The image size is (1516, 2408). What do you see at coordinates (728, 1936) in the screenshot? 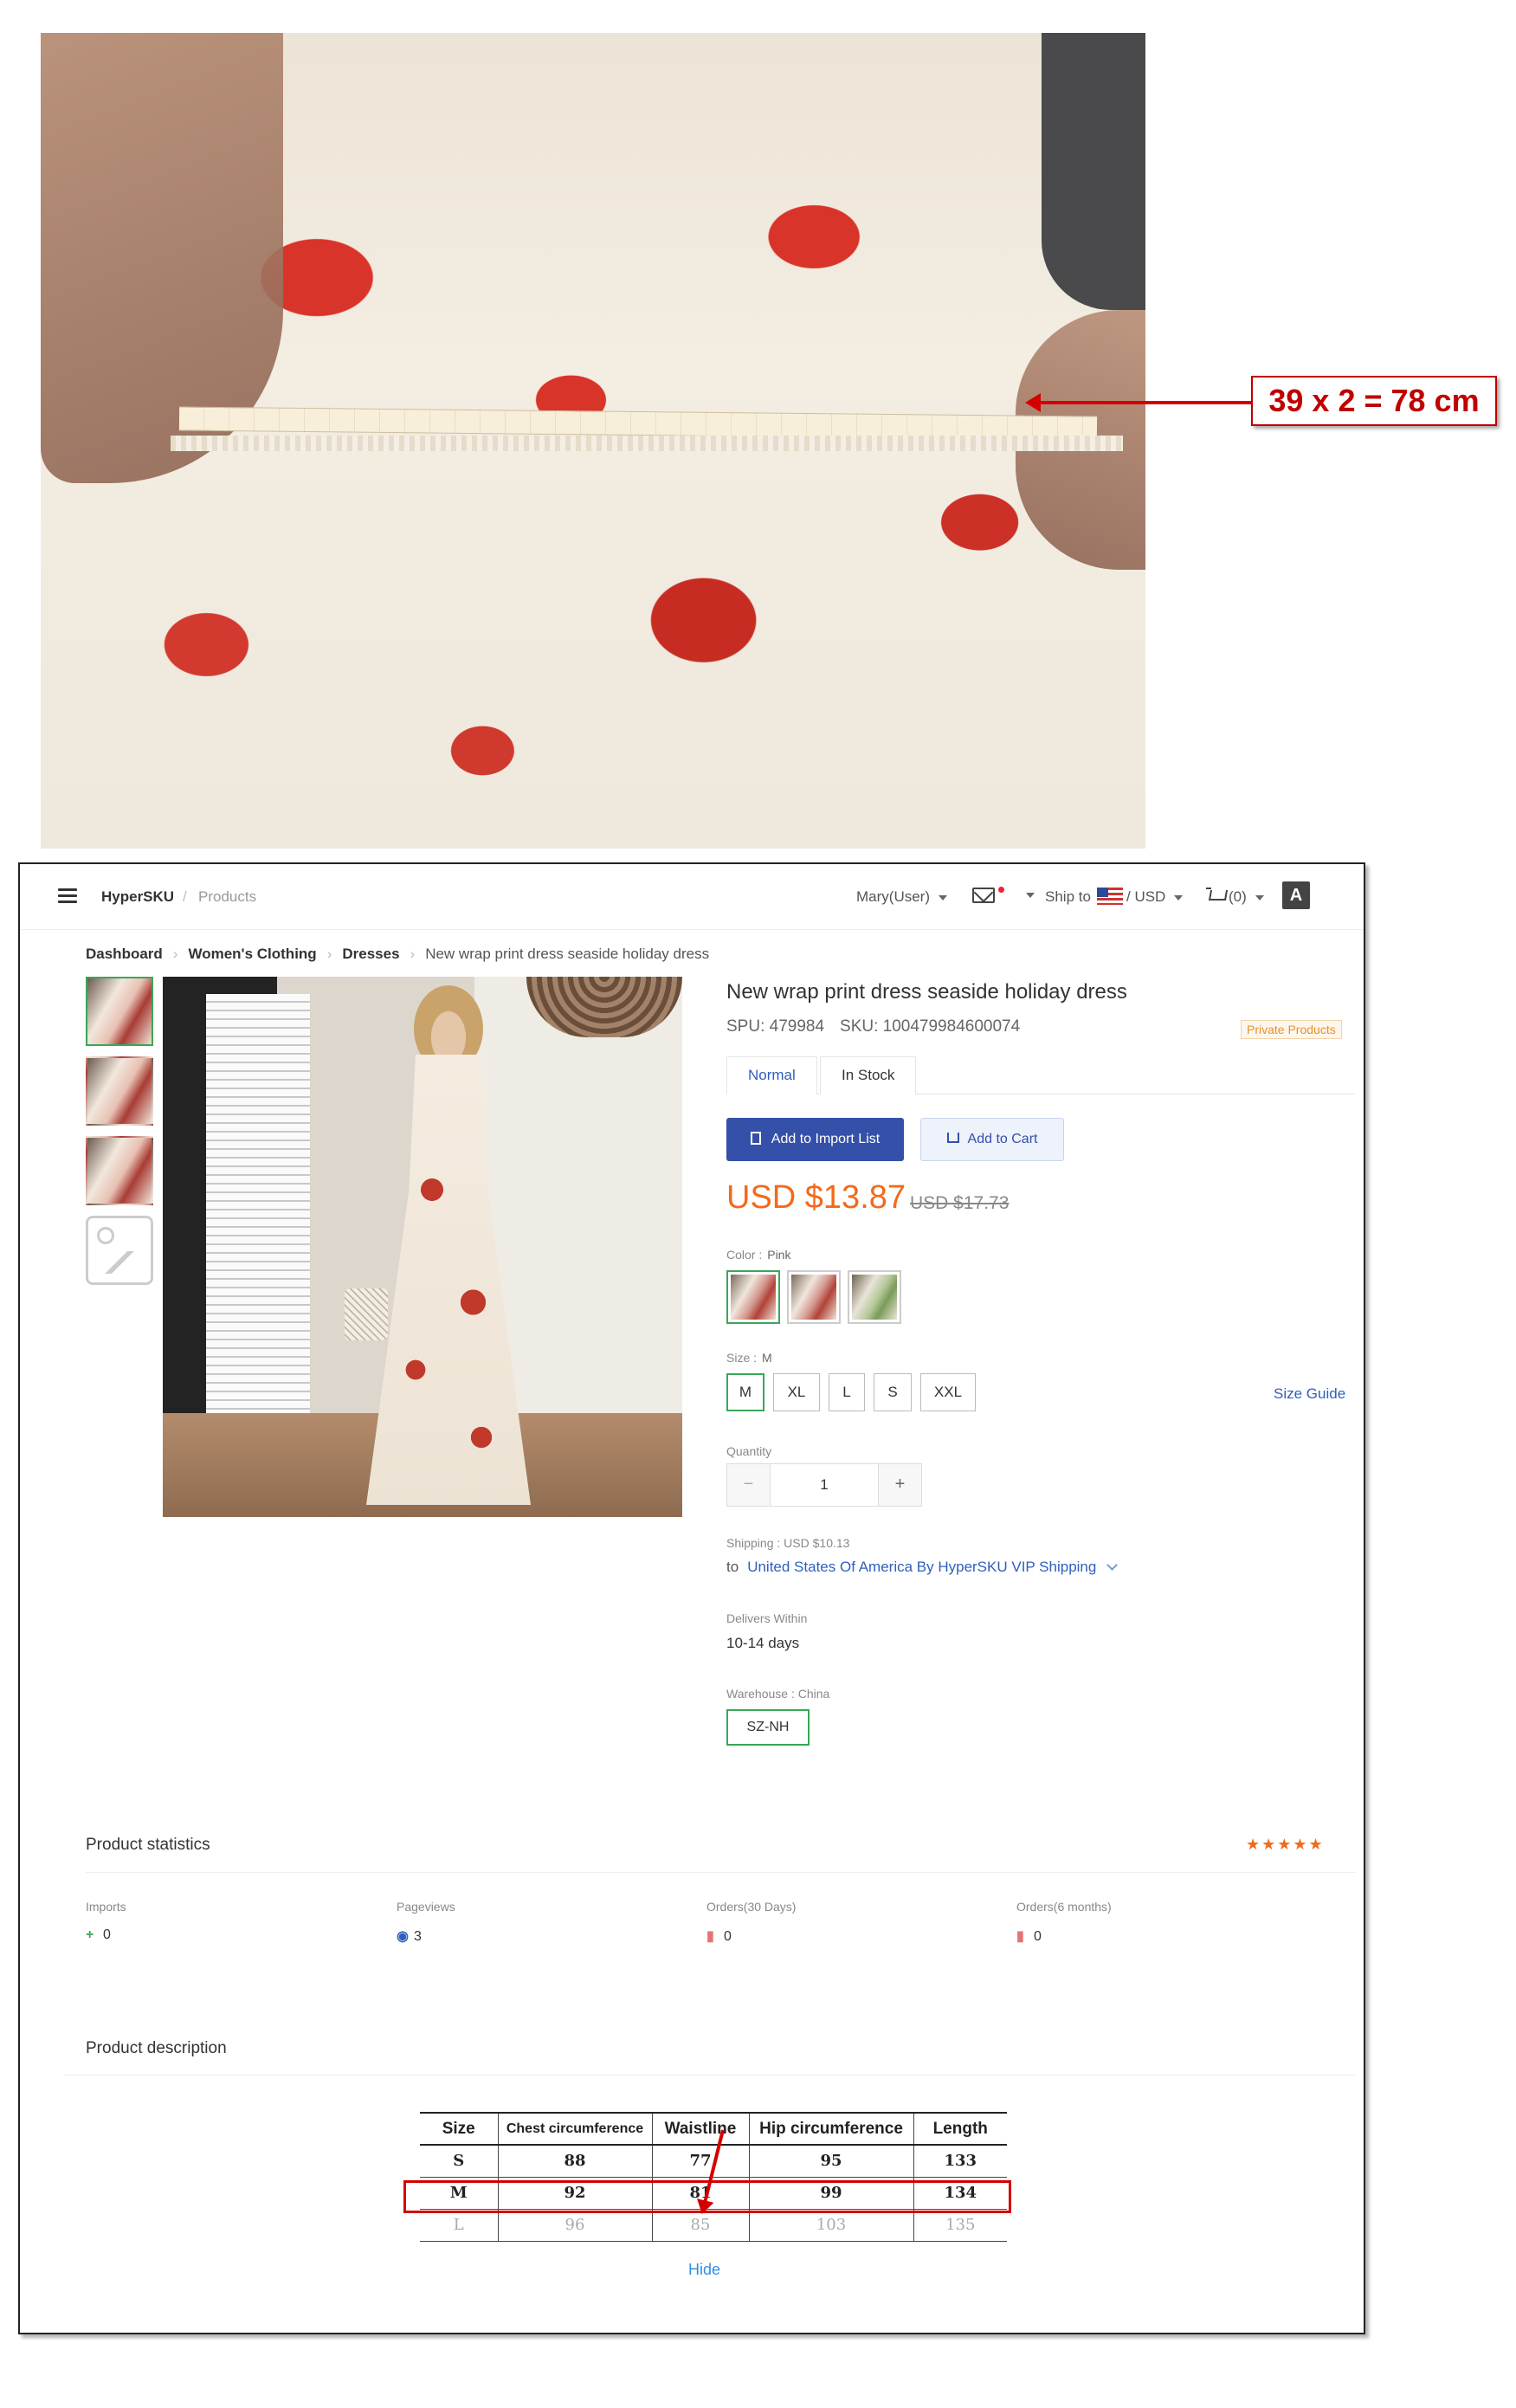
I see `stat-value: 0` at bounding box center [728, 1936].